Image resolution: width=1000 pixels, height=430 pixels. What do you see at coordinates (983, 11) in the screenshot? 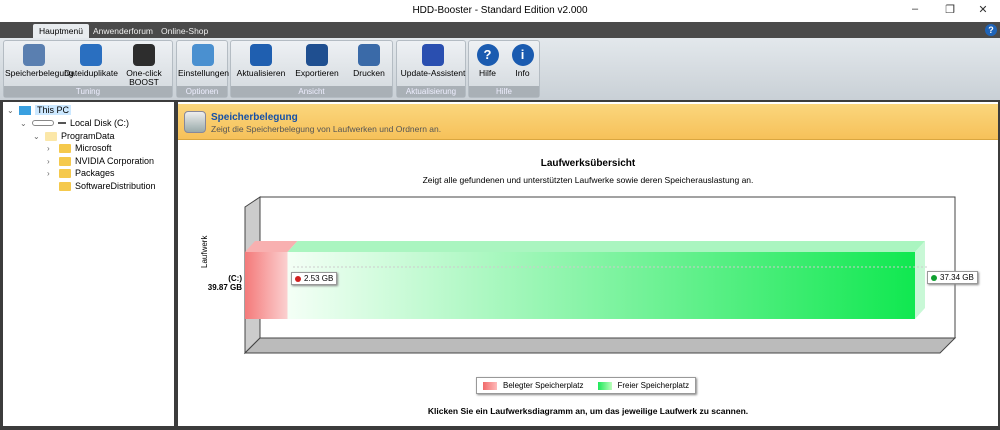
I see `close-button: ✕` at bounding box center [983, 11].